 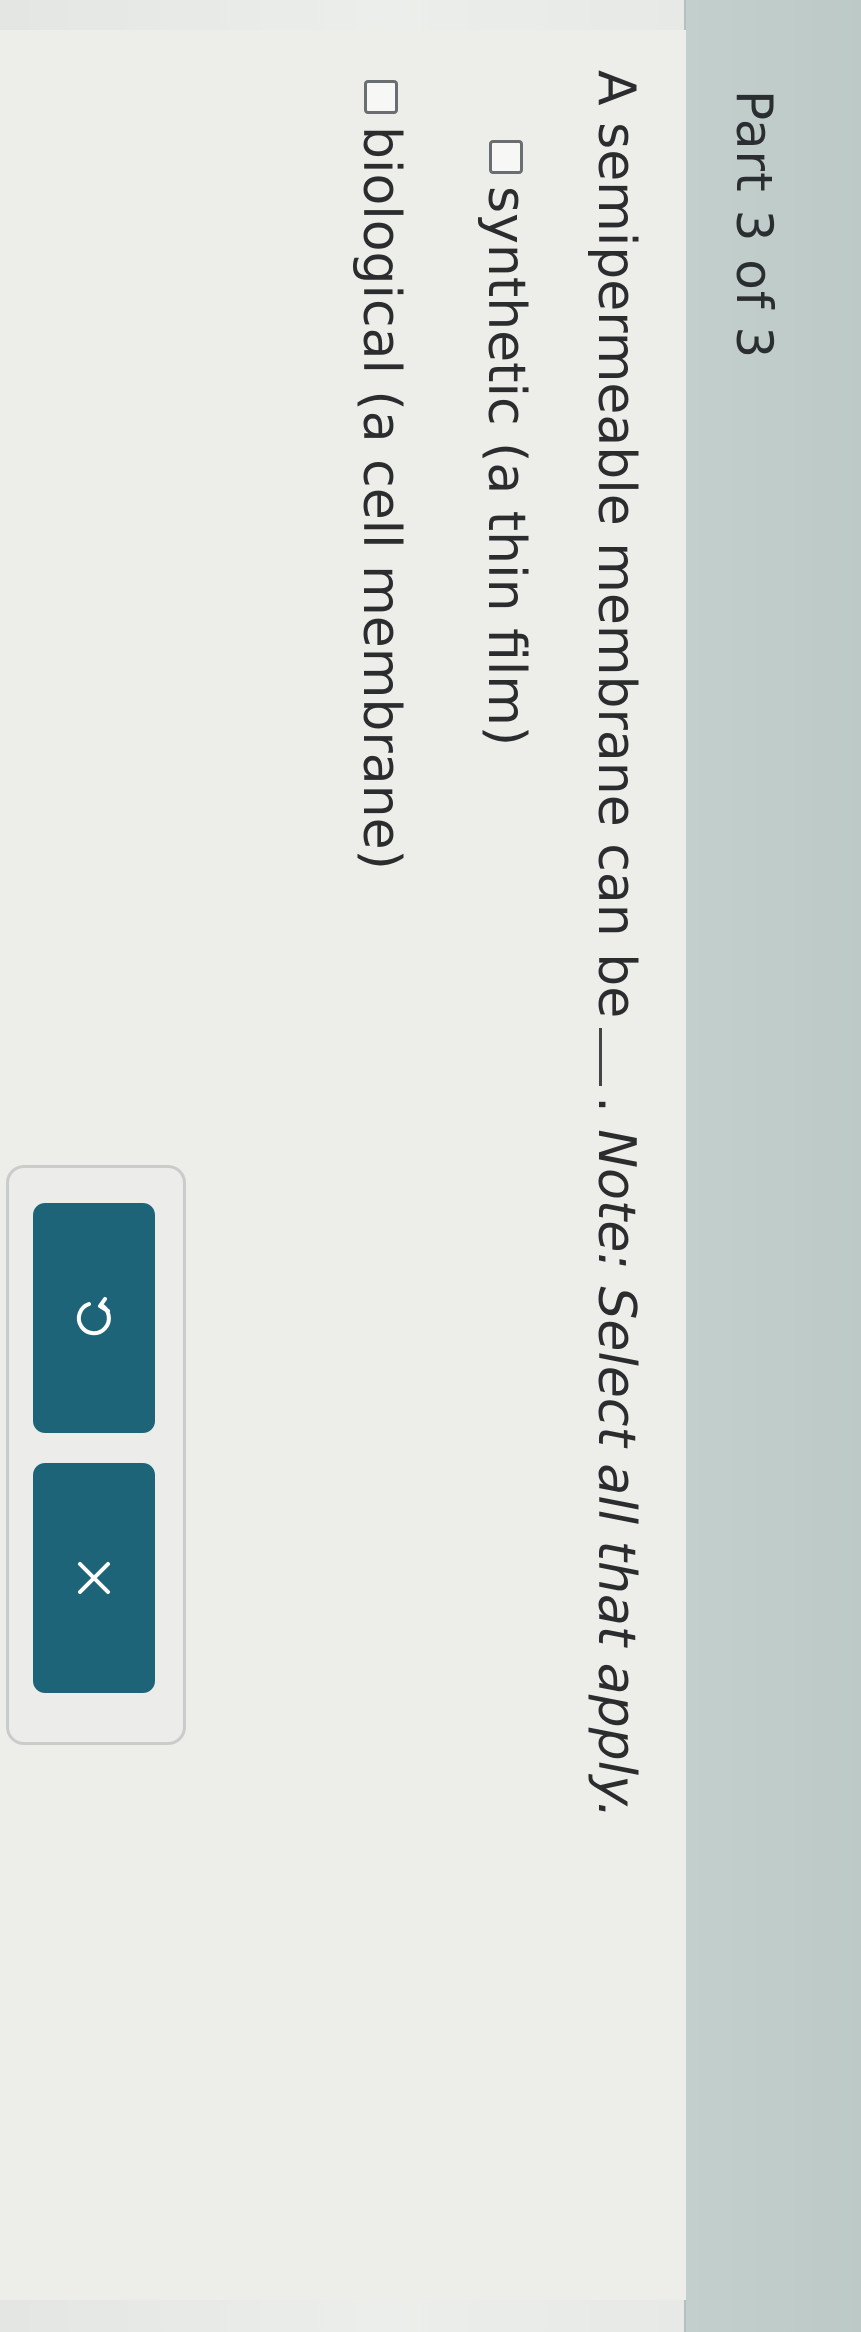 I want to click on action-panel, so click(x=96, y=1455).